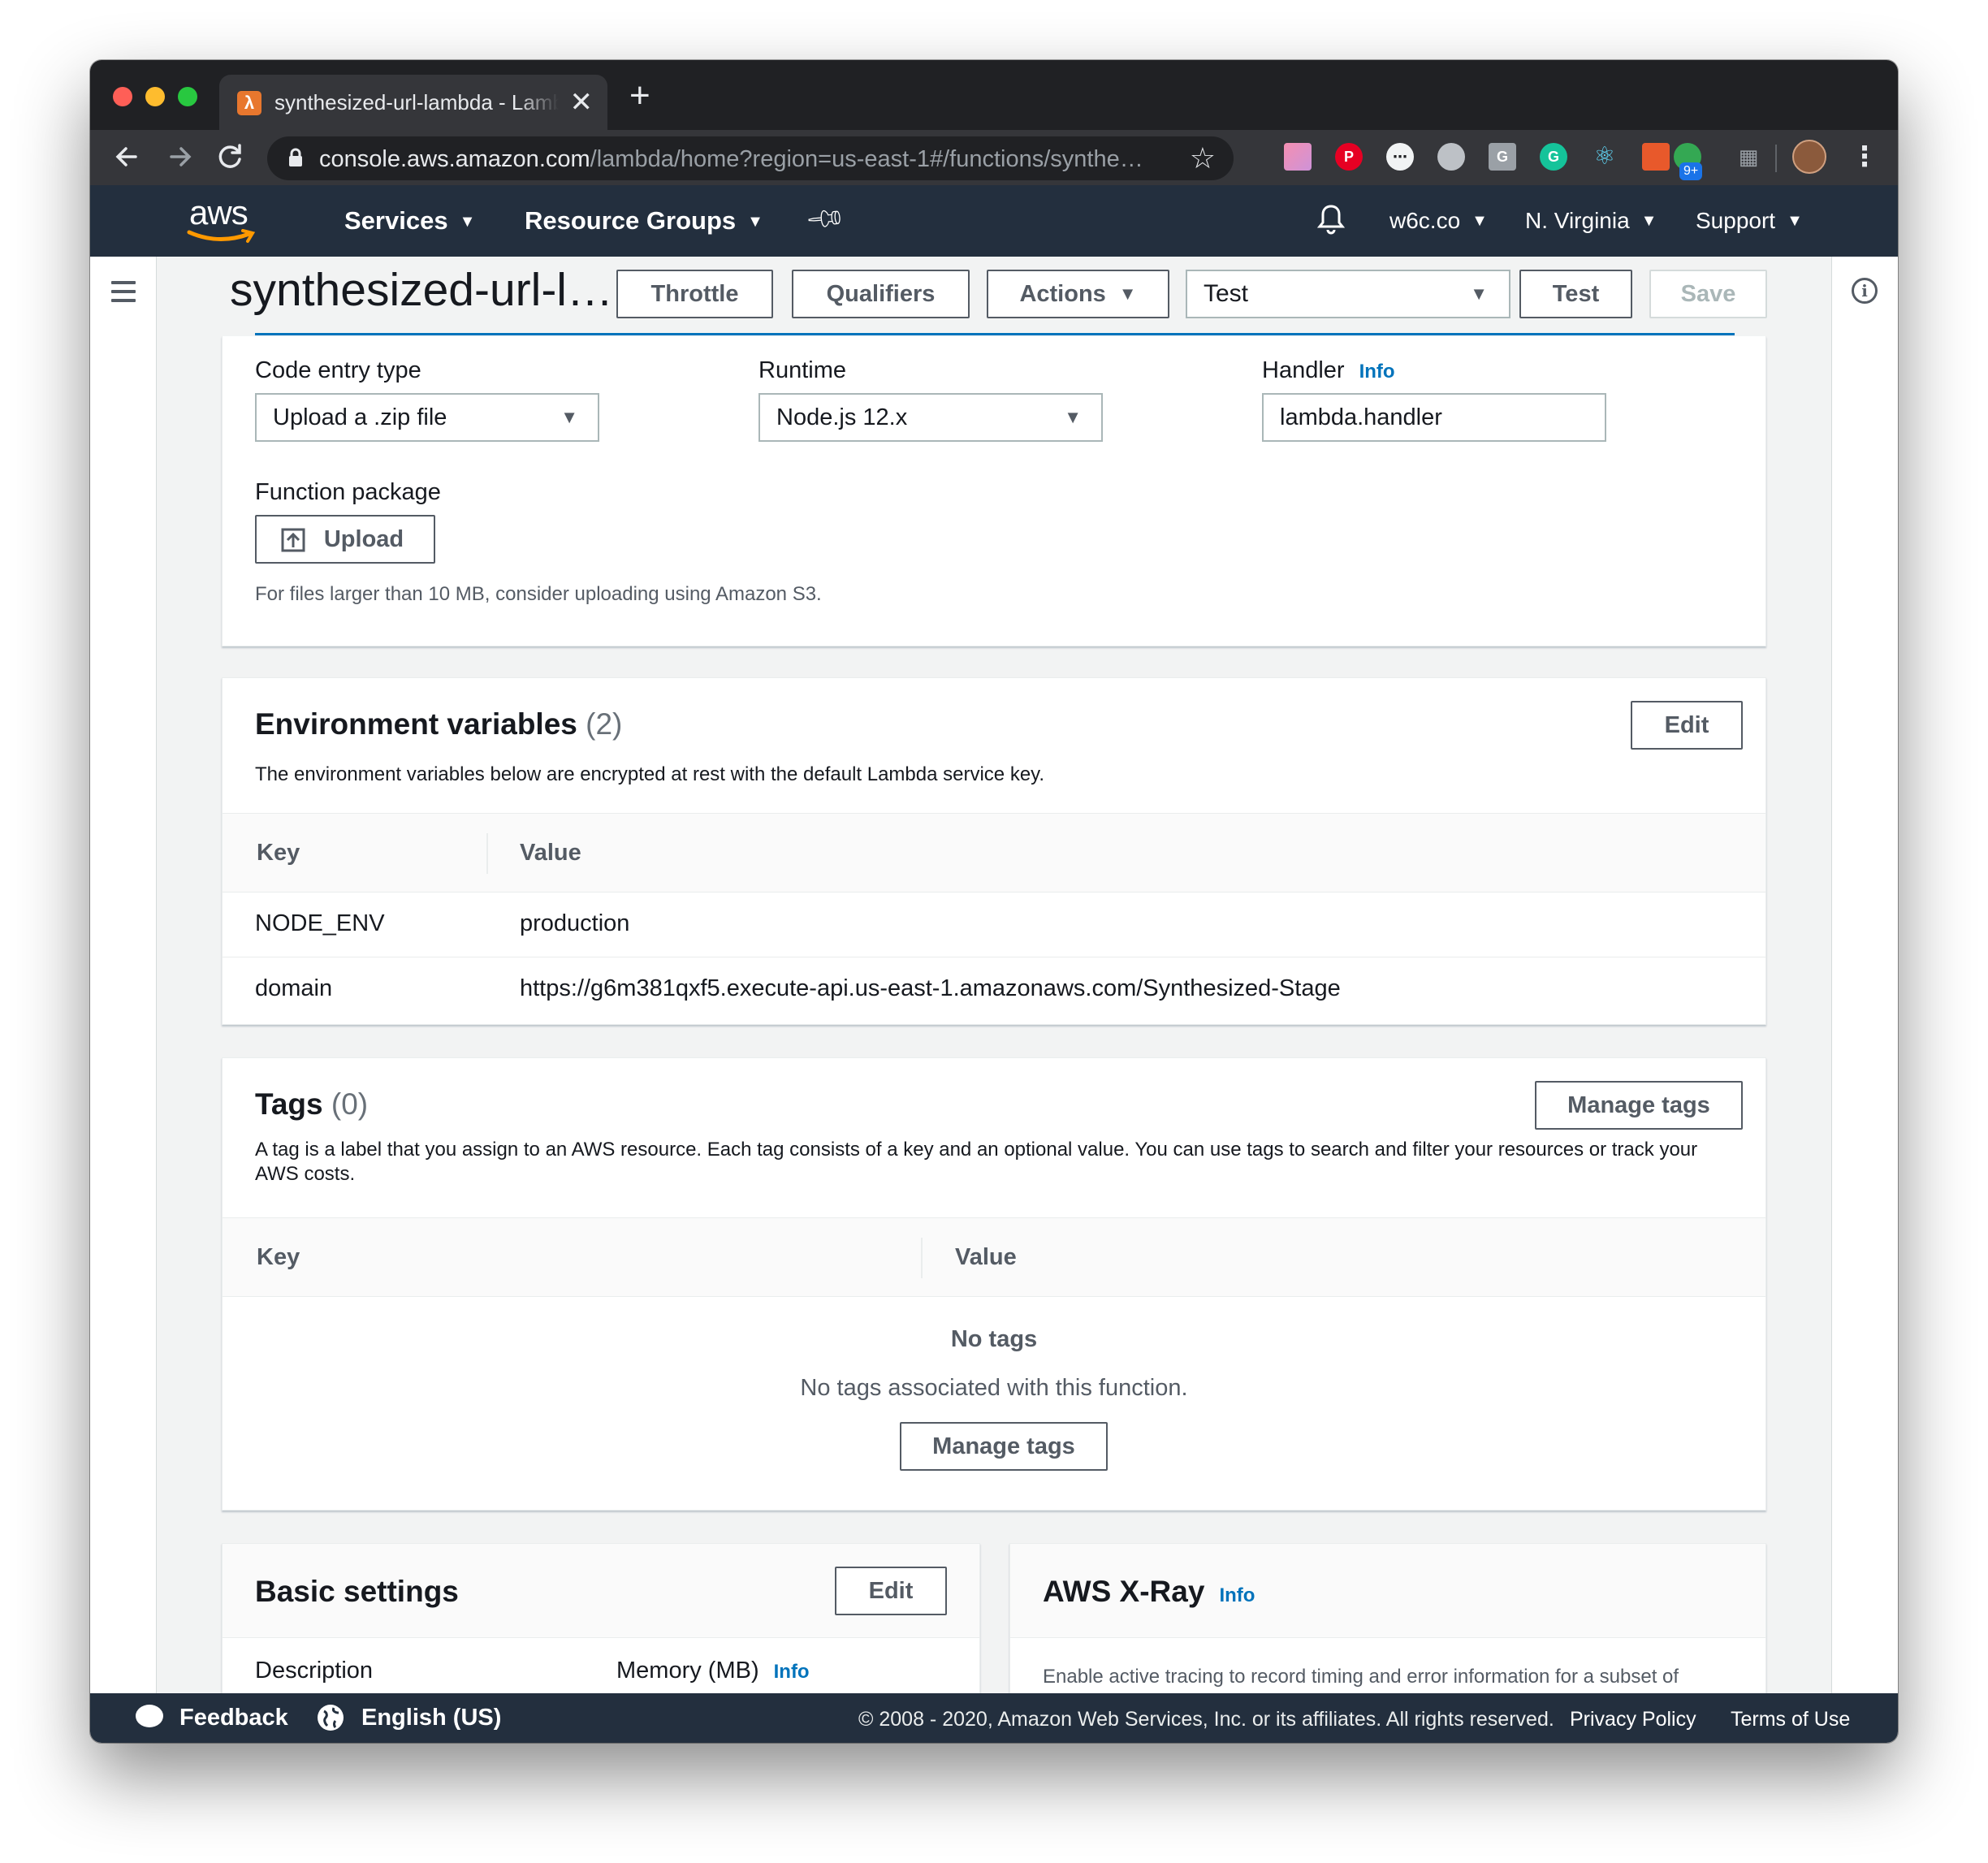 This screenshot has height=1863, width=1988. Describe the element at coordinates (551, 853) in the screenshot. I see `env-col-value: Value` at that location.